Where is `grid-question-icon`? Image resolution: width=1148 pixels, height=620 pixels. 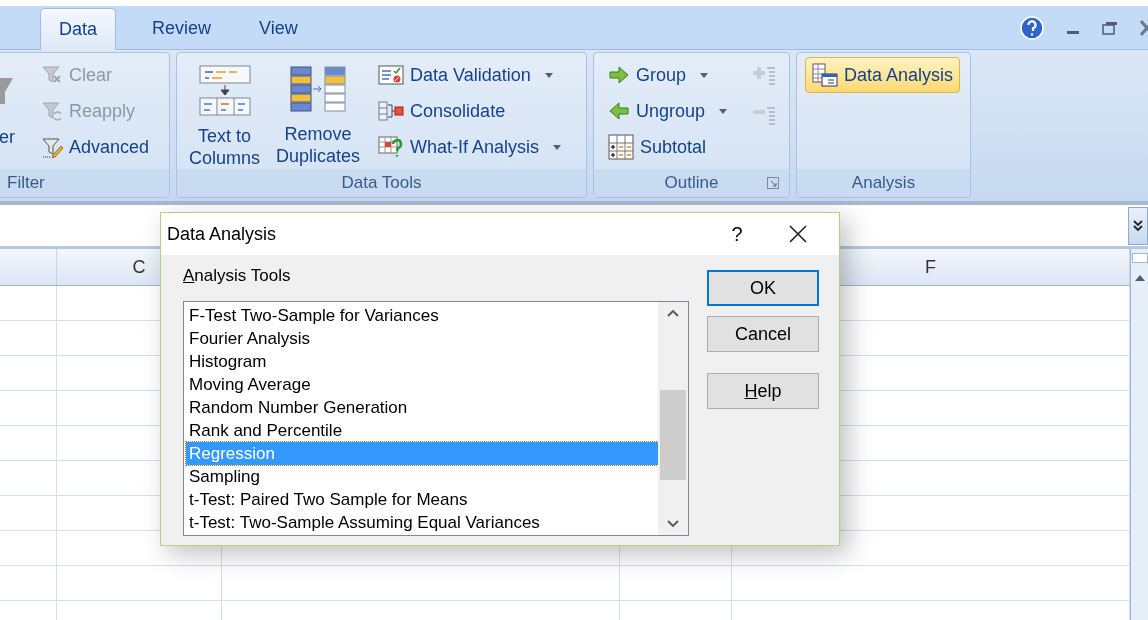
grid-question-icon is located at coordinates (391, 147).